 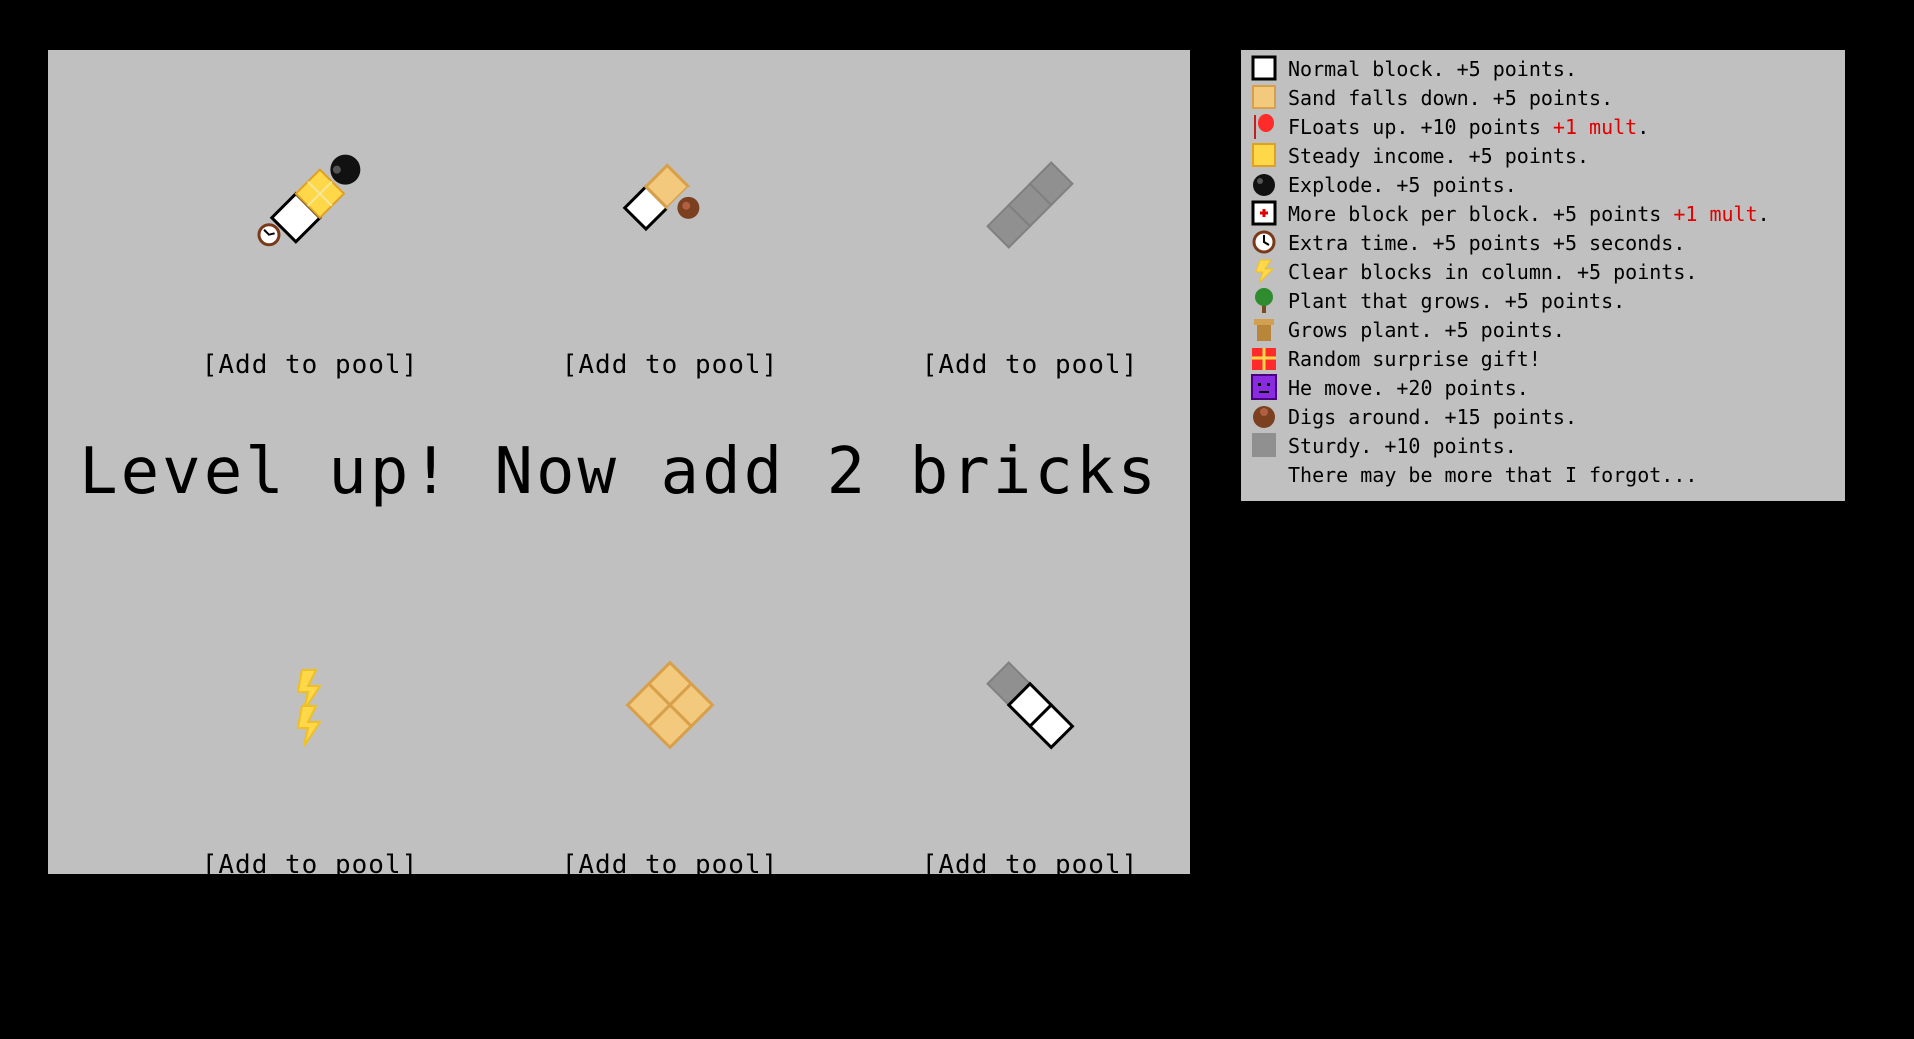 I want to click on legend-description: Clear blocks in column. +5 points., so click(x=1493, y=272).